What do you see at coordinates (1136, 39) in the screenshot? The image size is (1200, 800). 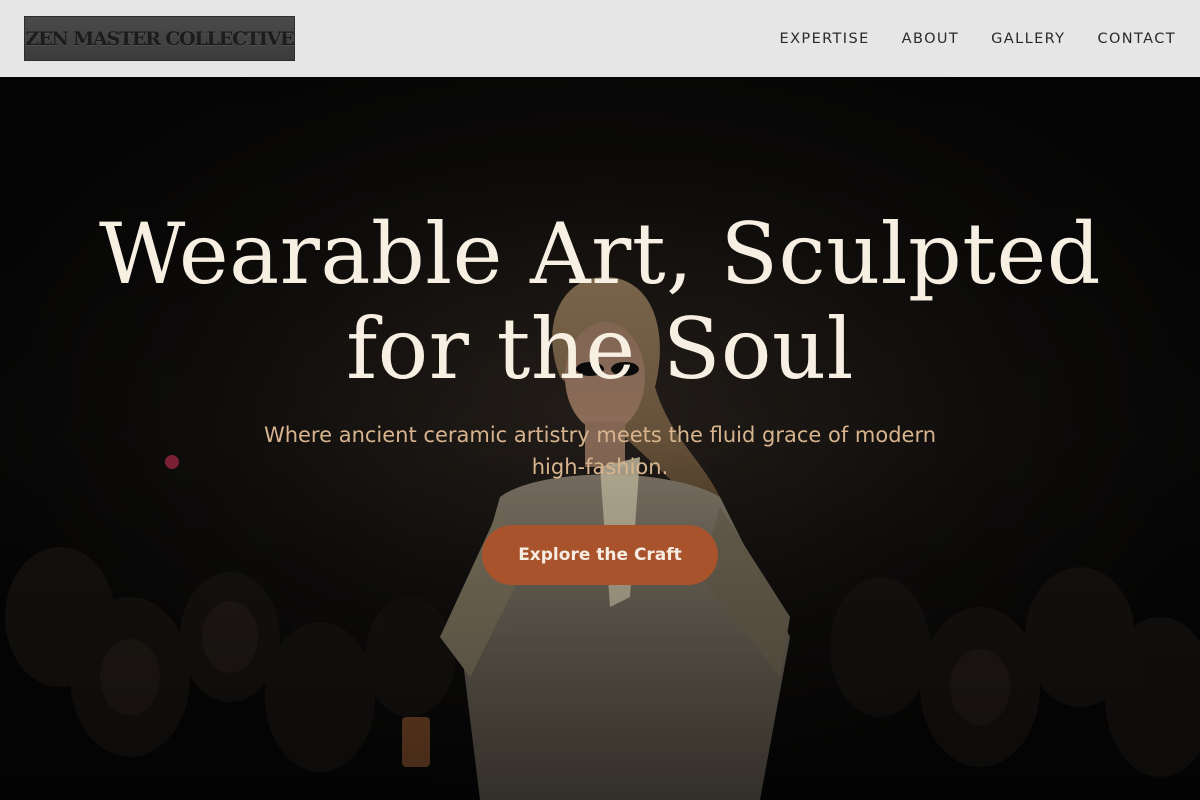 I see `nav-link-contact: CONTACT` at bounding box center [1136, 39].